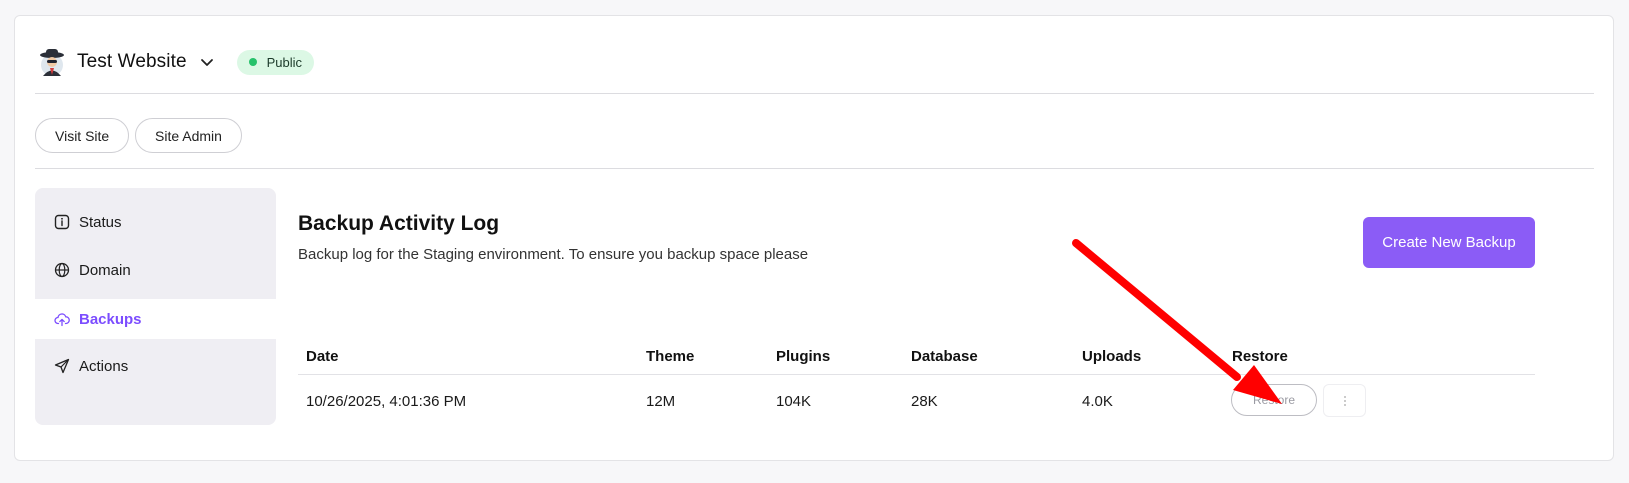 The width and height of the screenshot is (1629, 483). What do you see at coordinates (386, 401) in the screenshot?
I see `cell-date: 10/26/2025, 4:01:36 PM` at bounding box center [386, 401].